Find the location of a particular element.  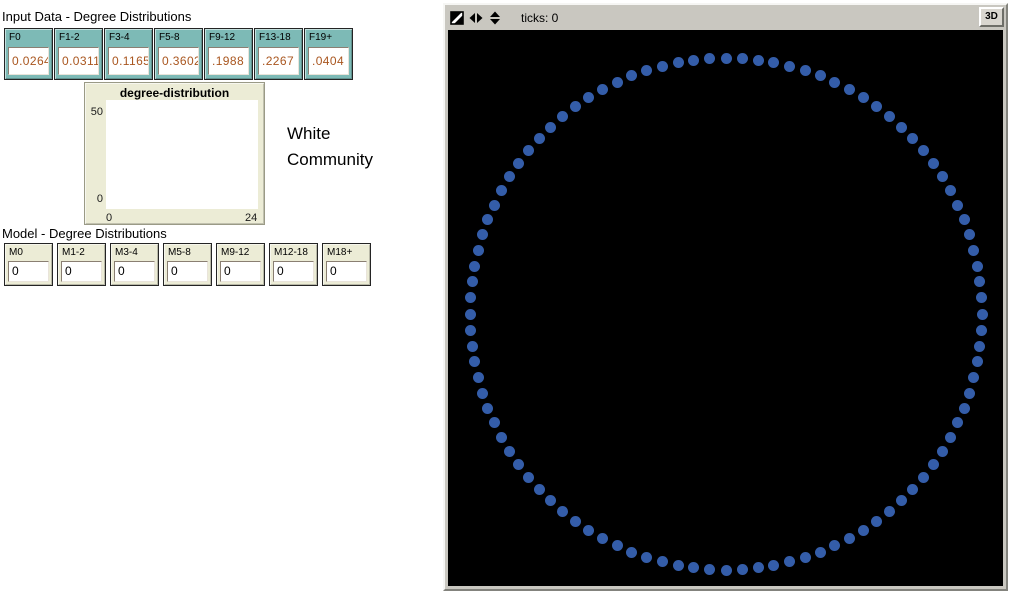

monitor-value: .2267 is located at coordinates (278, 61).